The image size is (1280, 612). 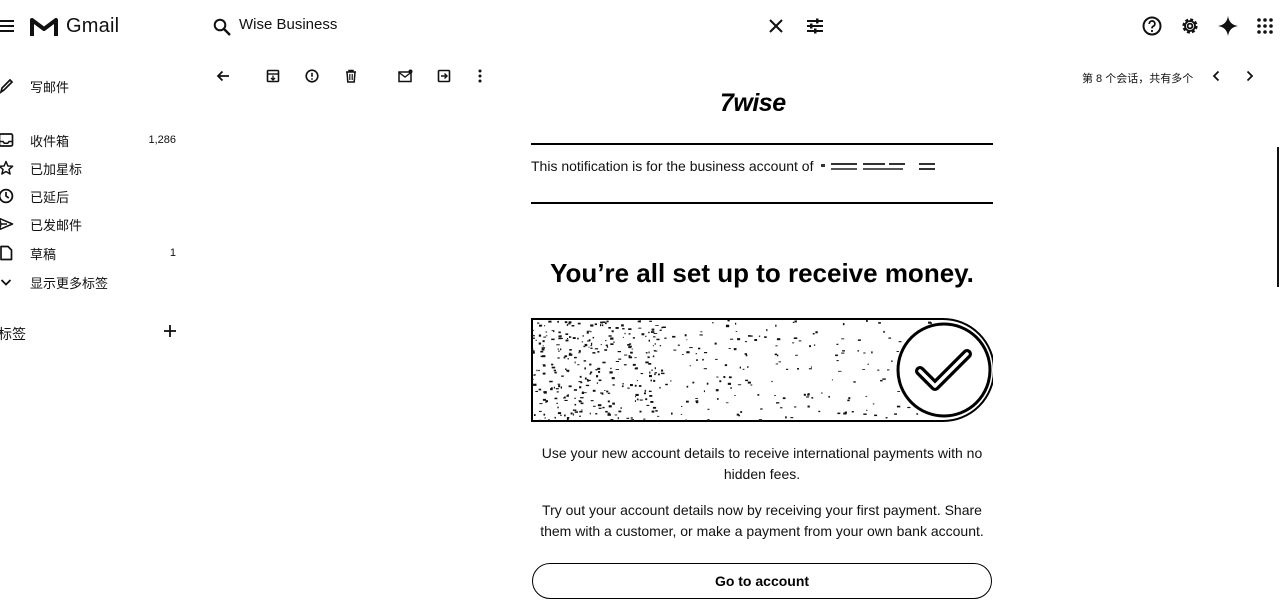 I want to click on wise-logo: 7wise, so click(x=753, y=103).